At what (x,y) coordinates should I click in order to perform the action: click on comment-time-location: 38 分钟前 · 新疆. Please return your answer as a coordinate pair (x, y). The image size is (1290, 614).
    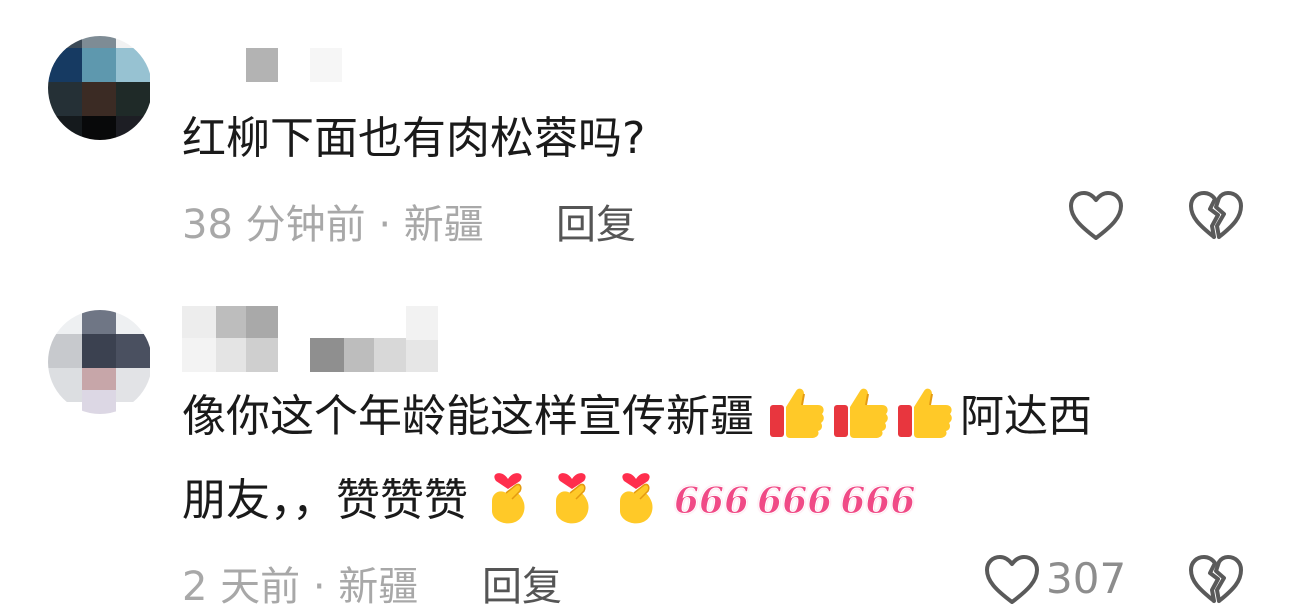
    Looking at the image, I should click on (333, 225).